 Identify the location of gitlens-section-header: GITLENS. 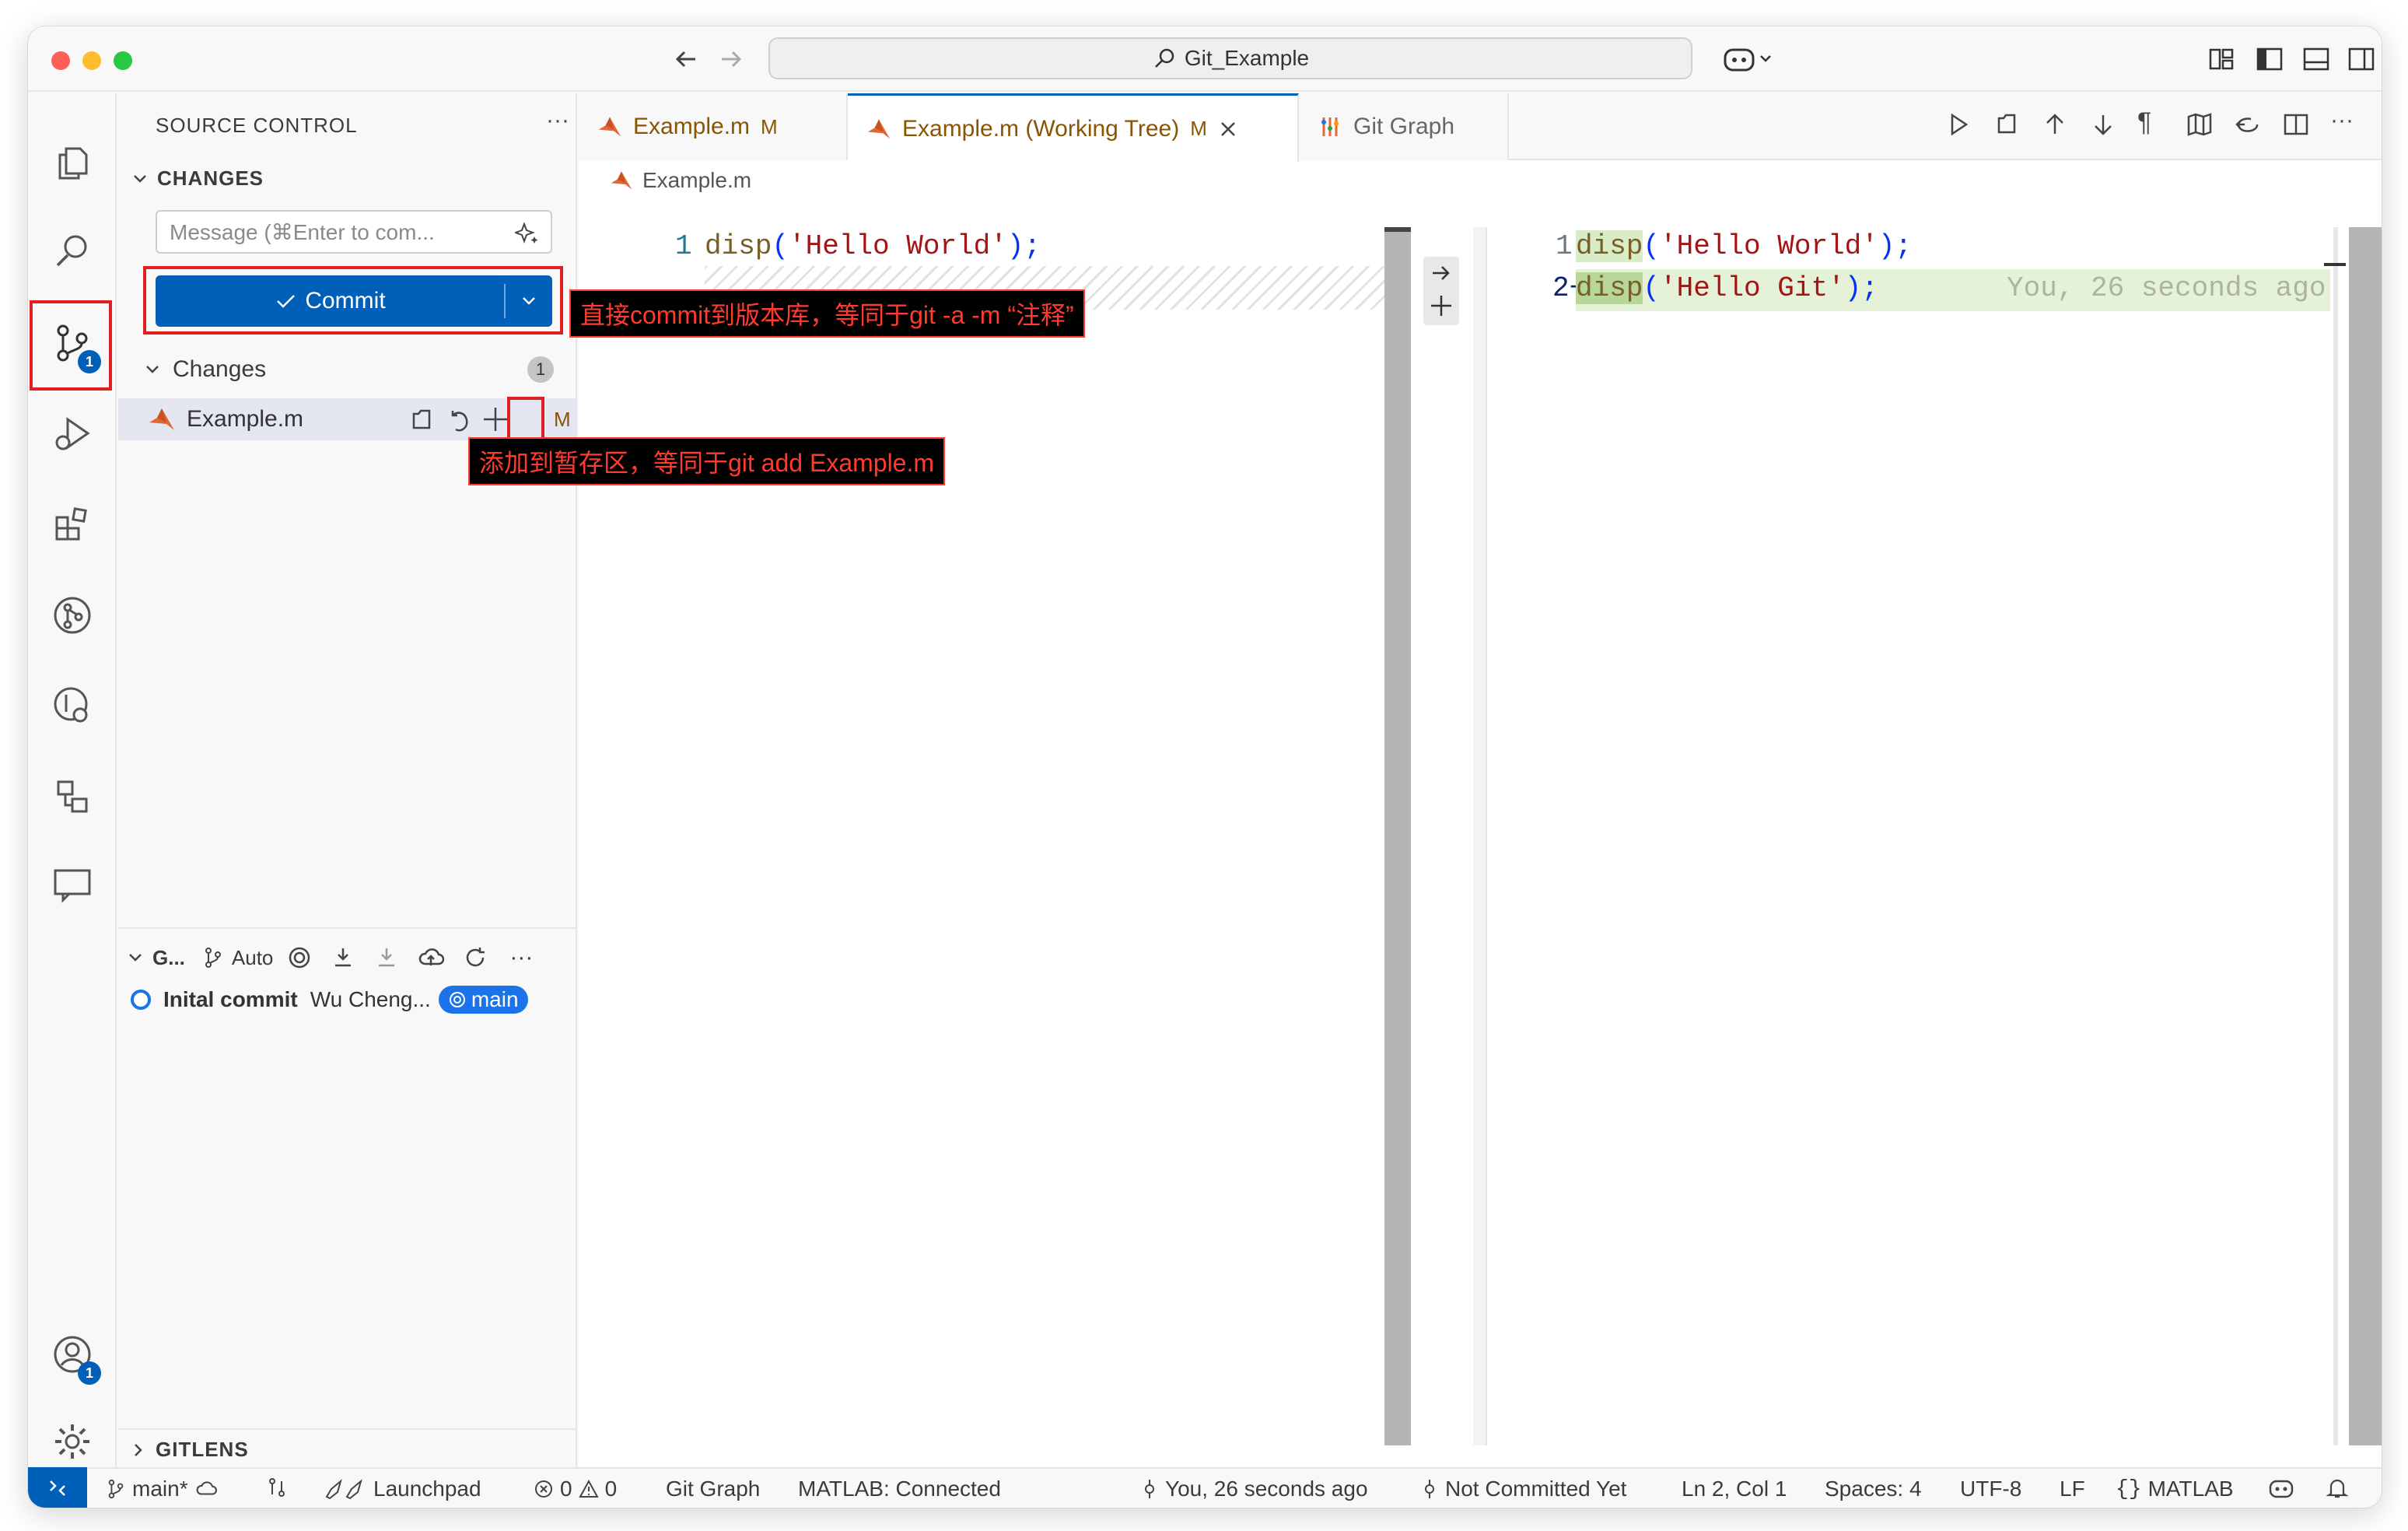
(189, 1450).